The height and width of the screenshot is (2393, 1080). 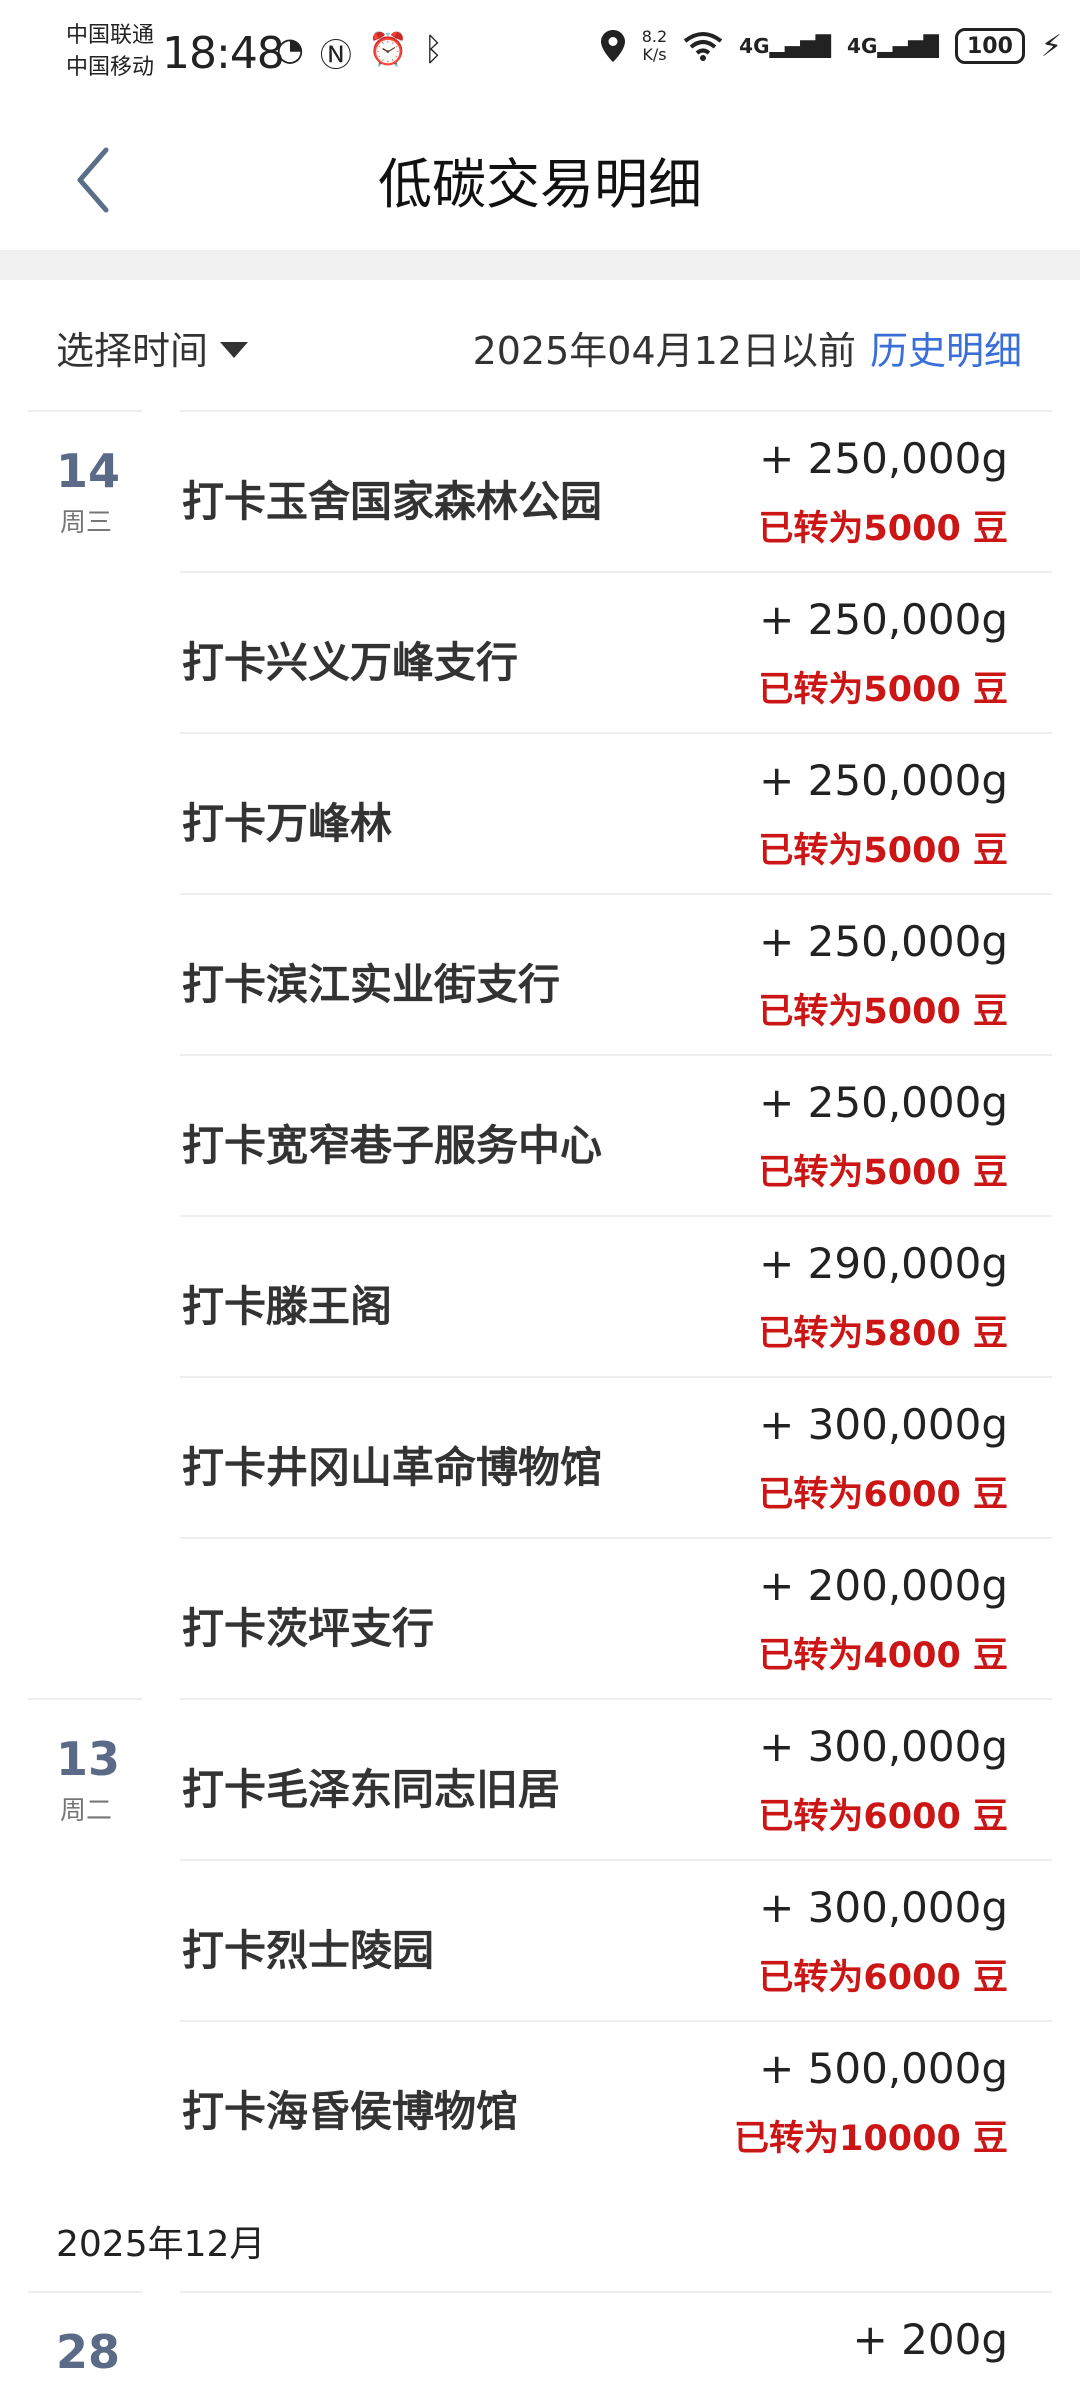 What do you see at coordinates (616, 2342) in the screenshot?
I see `row-content: + 200g` at bounding box center [616, 2342].